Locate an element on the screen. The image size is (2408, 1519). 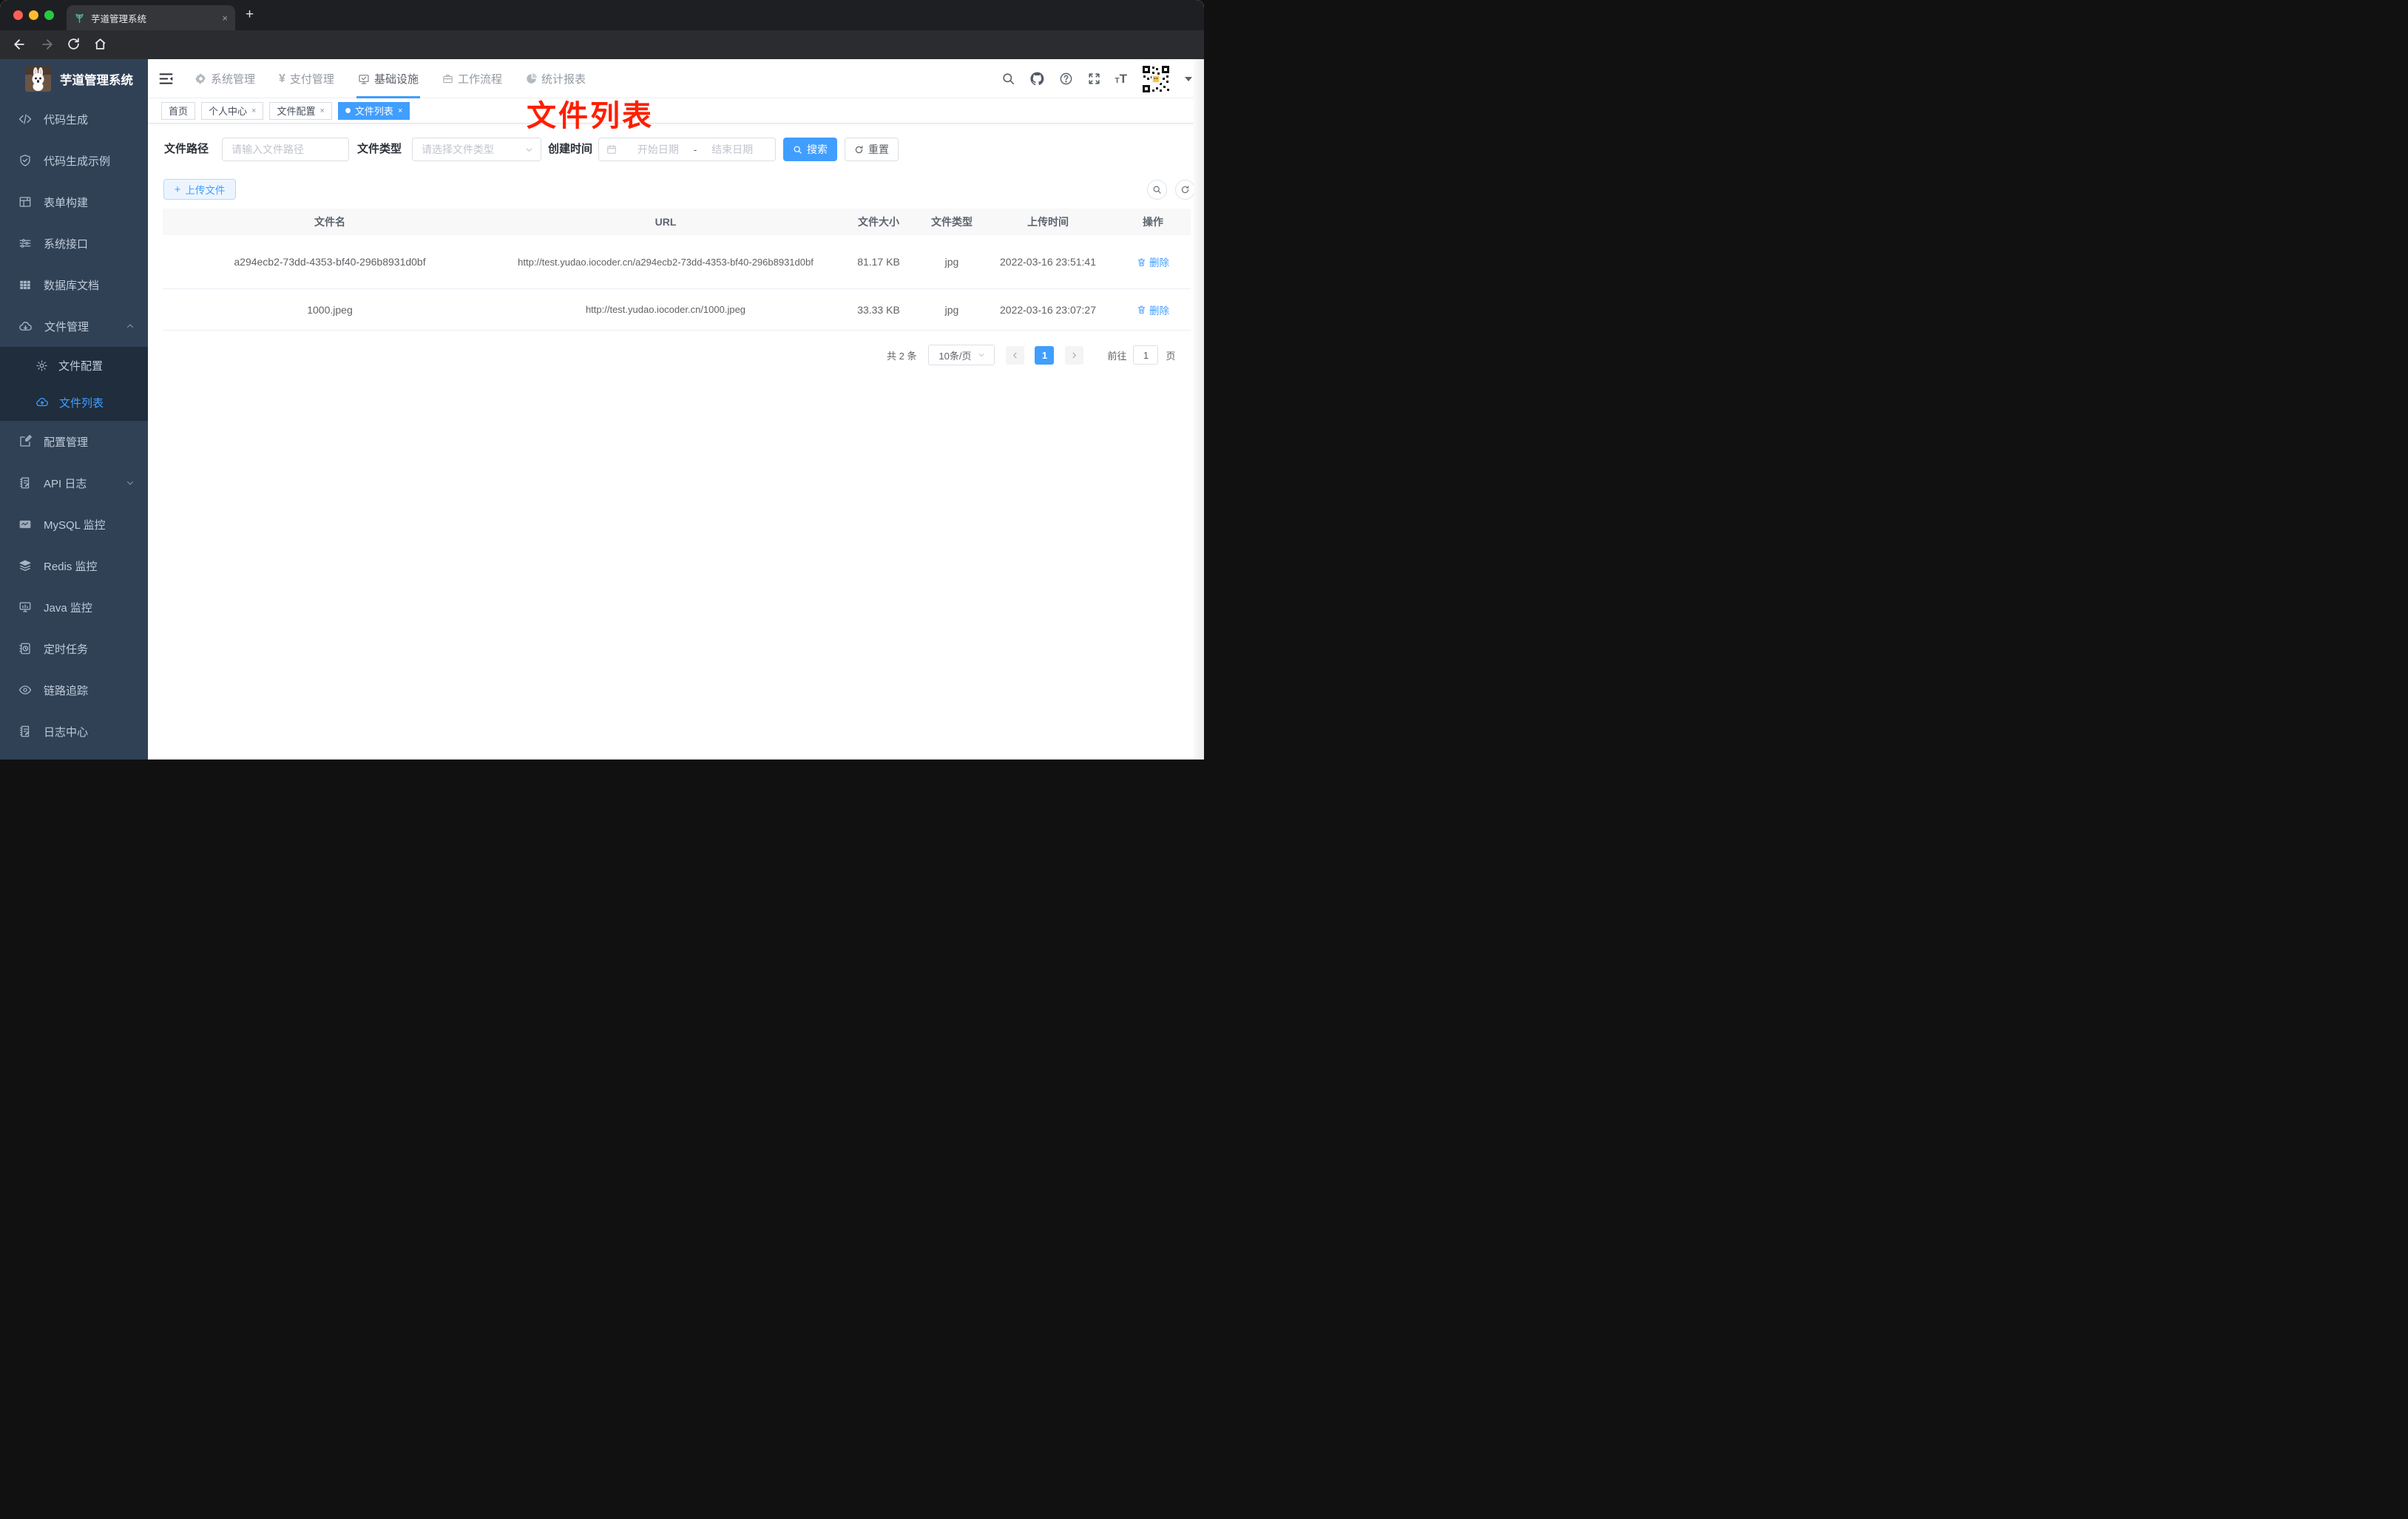
user-avatar-qr is located at coordinates (1156, 79).